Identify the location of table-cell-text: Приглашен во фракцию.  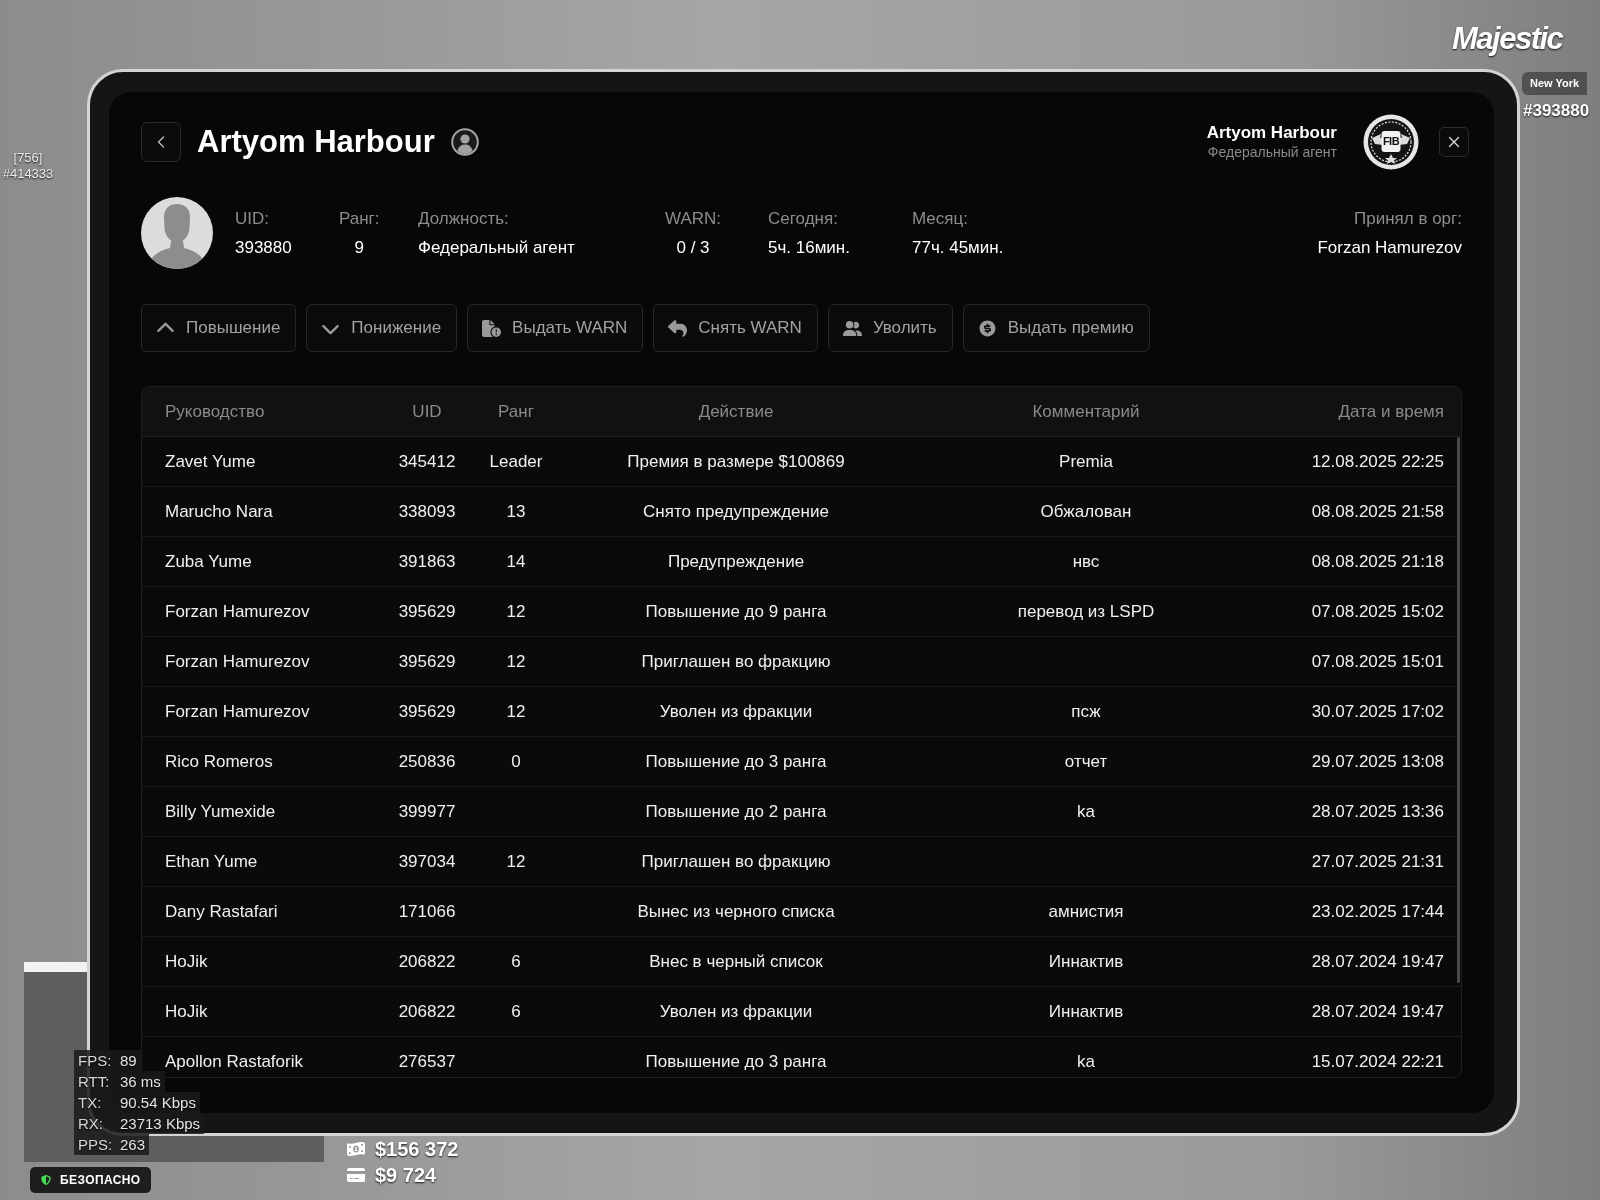
(736, 661).